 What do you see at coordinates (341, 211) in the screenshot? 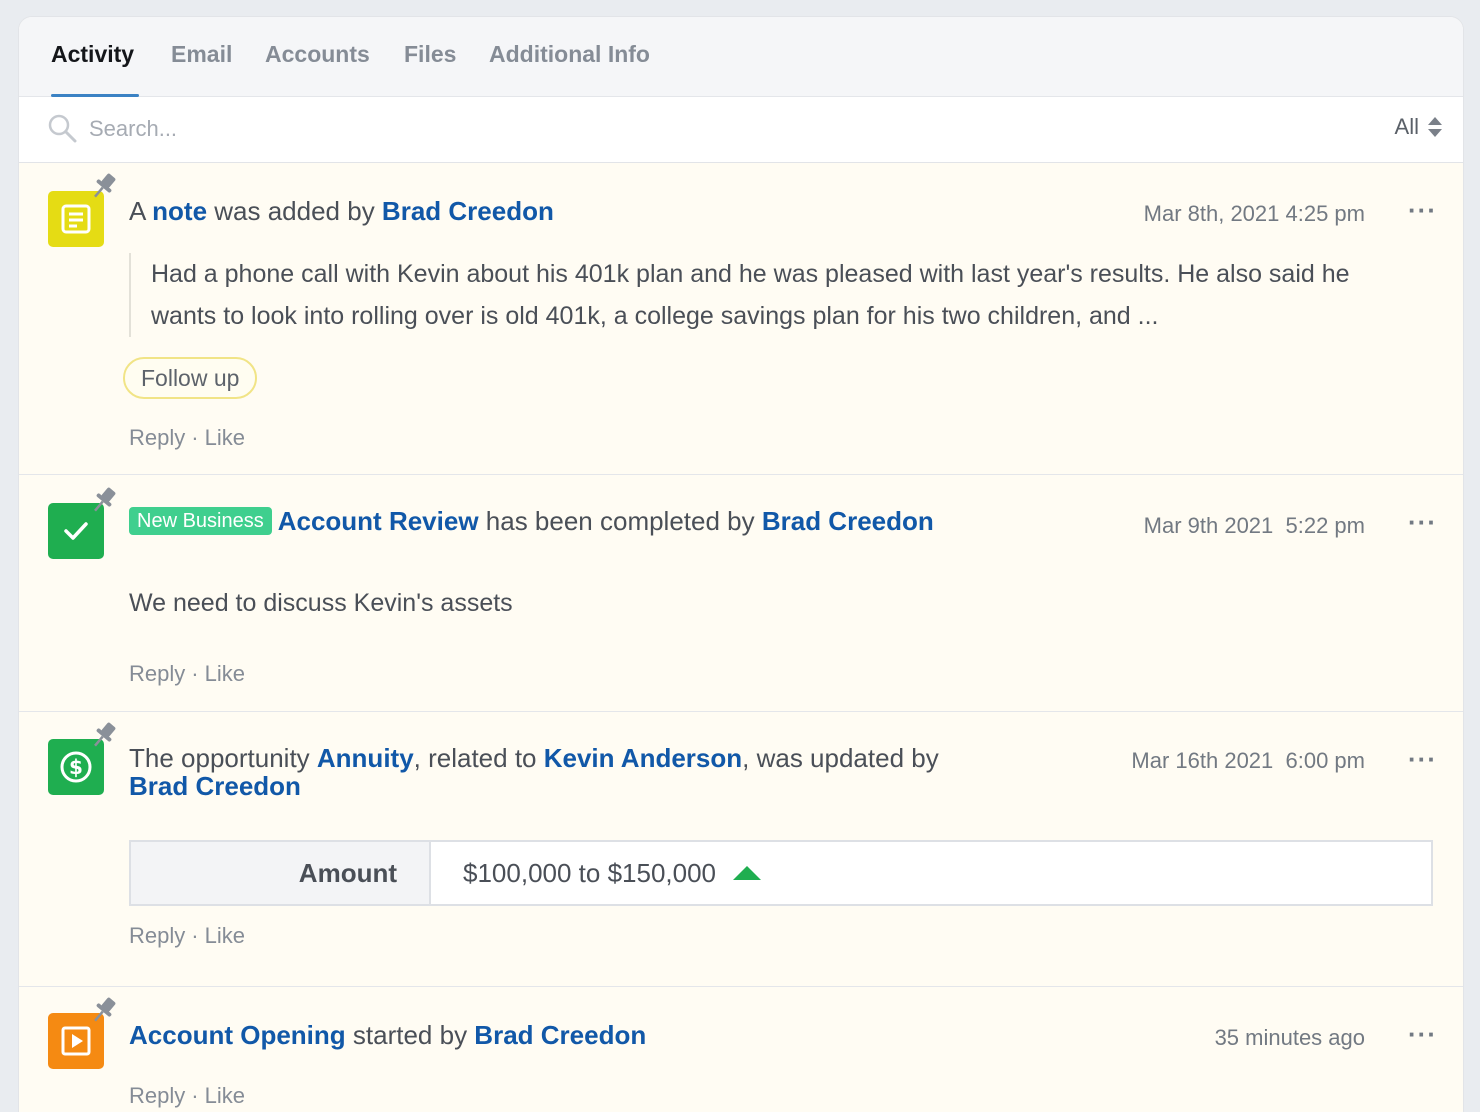
I see `note-headline: A note was added by Brad Creedon` at bounding box center [341, 211].